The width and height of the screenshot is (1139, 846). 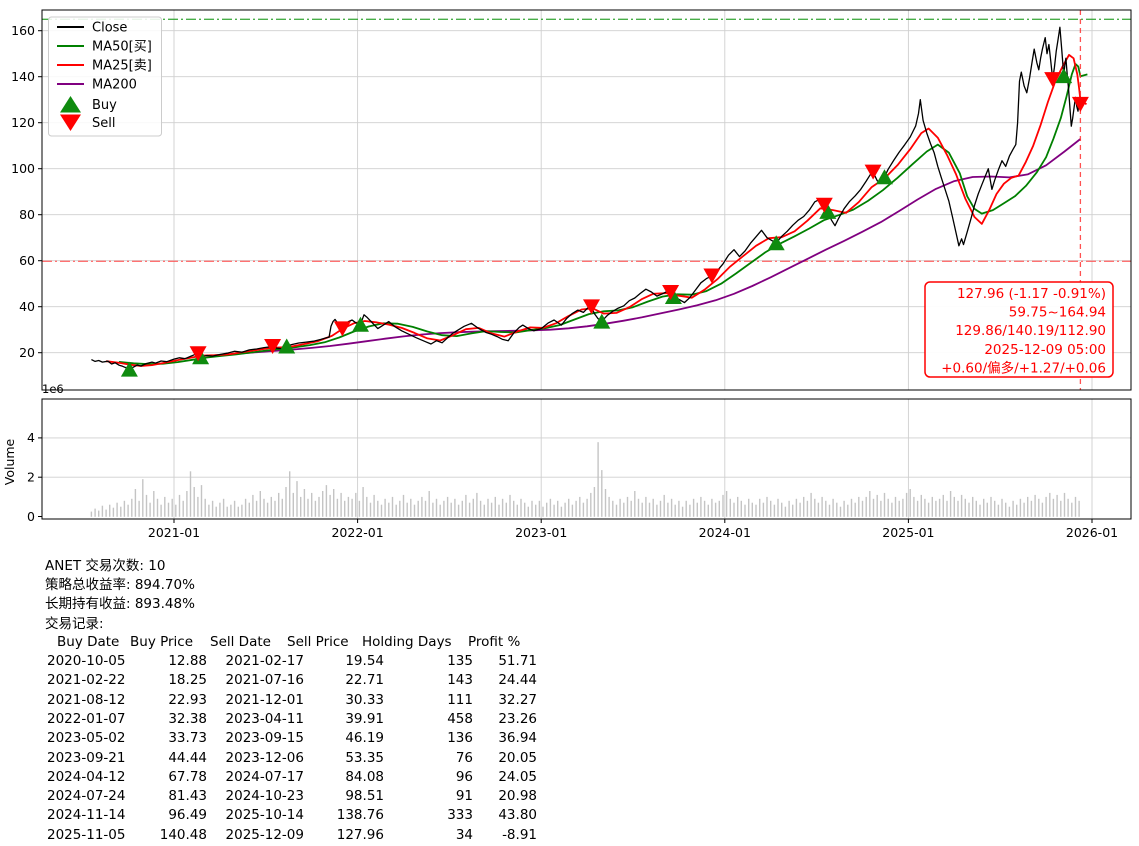 What do you see at coordinates (1030, 331) in the screenshot?
I see `svg-text: 129.86/140.19/112.90` at bounding box center [1030, 331].